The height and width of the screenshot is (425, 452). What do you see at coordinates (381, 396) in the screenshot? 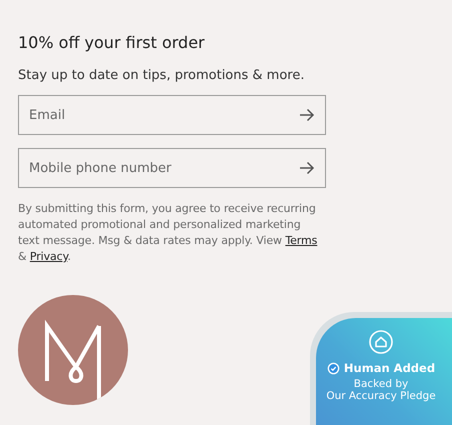
I see `badge-caption: Our Accuracy Pledge` at bounding box center [381, 396].